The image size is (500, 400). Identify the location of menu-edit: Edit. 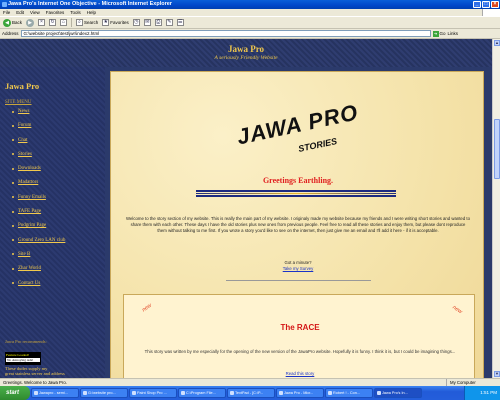
(20, 12).